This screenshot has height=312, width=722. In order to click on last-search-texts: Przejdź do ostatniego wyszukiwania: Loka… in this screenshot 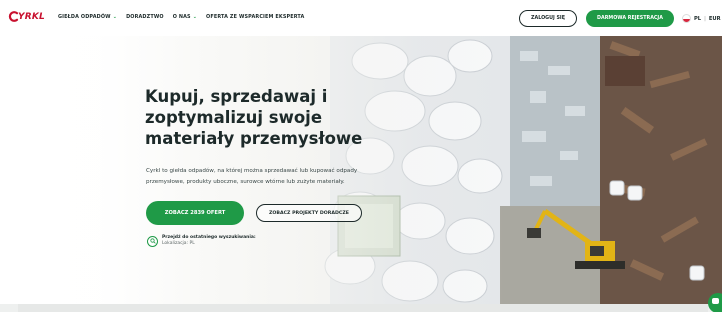, I will do `click(209, 241)`.